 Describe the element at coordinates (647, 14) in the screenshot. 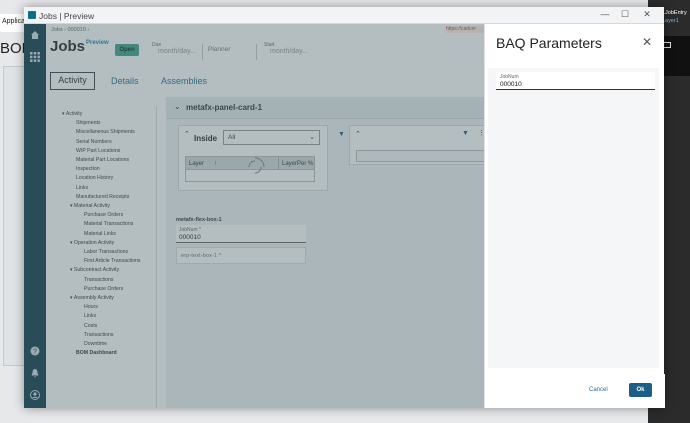

I see `close-window-button: ✕` at that location.